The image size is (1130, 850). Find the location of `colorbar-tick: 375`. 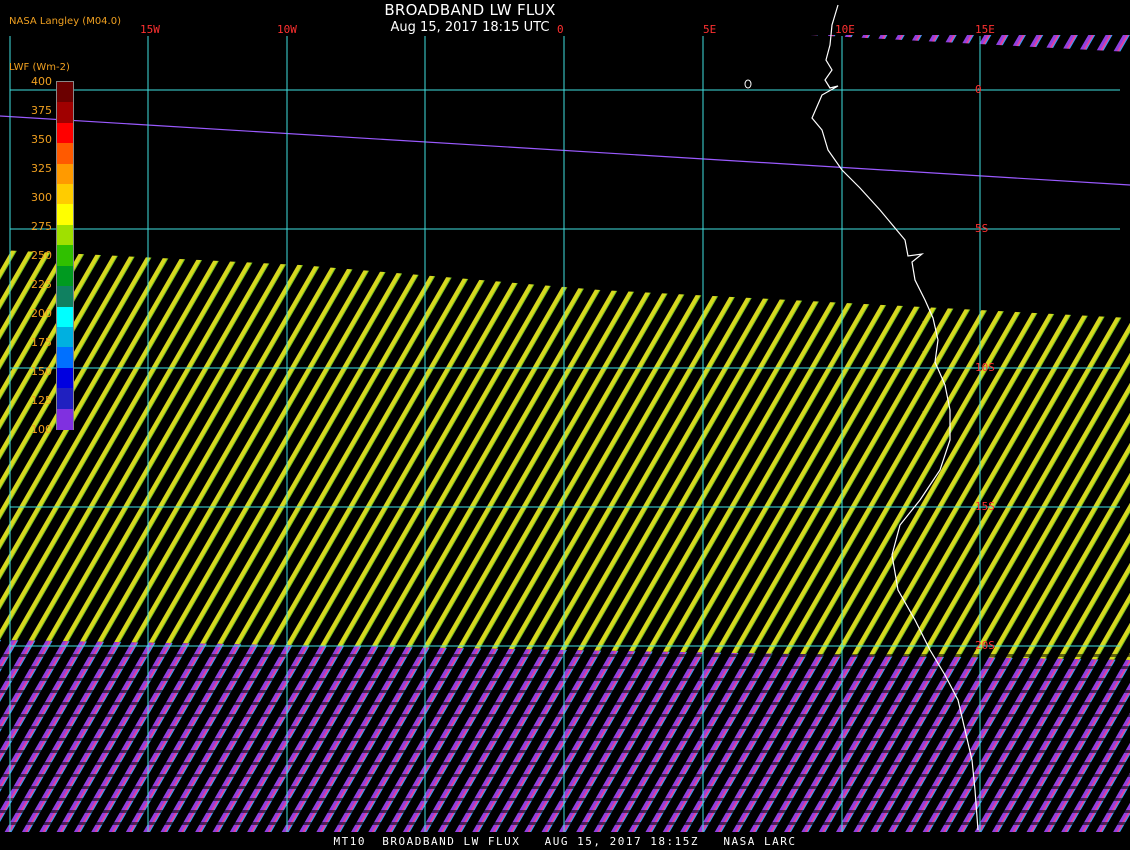

colorbar-tick: 375 is located at coordinates (41, 110).